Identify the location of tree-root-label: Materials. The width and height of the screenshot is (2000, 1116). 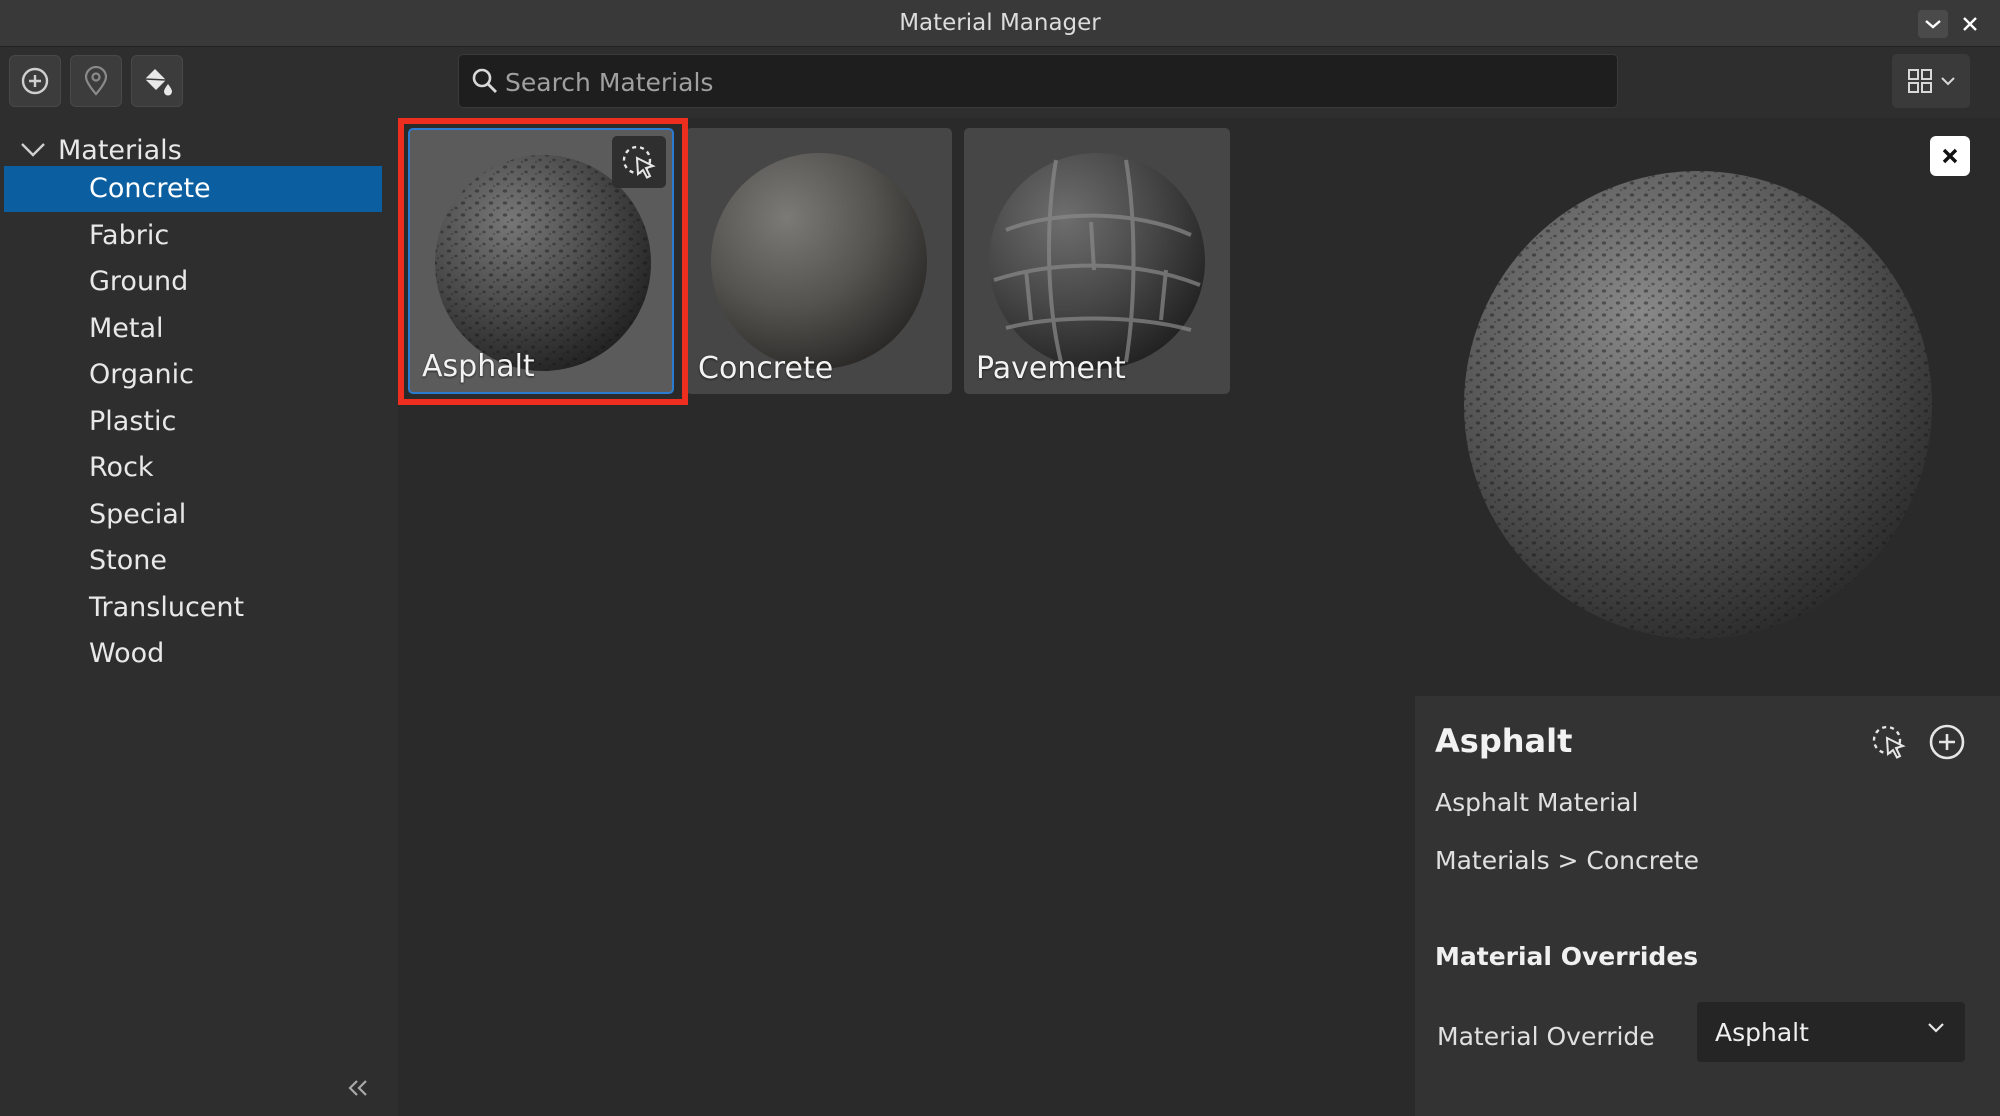
(120, 150).